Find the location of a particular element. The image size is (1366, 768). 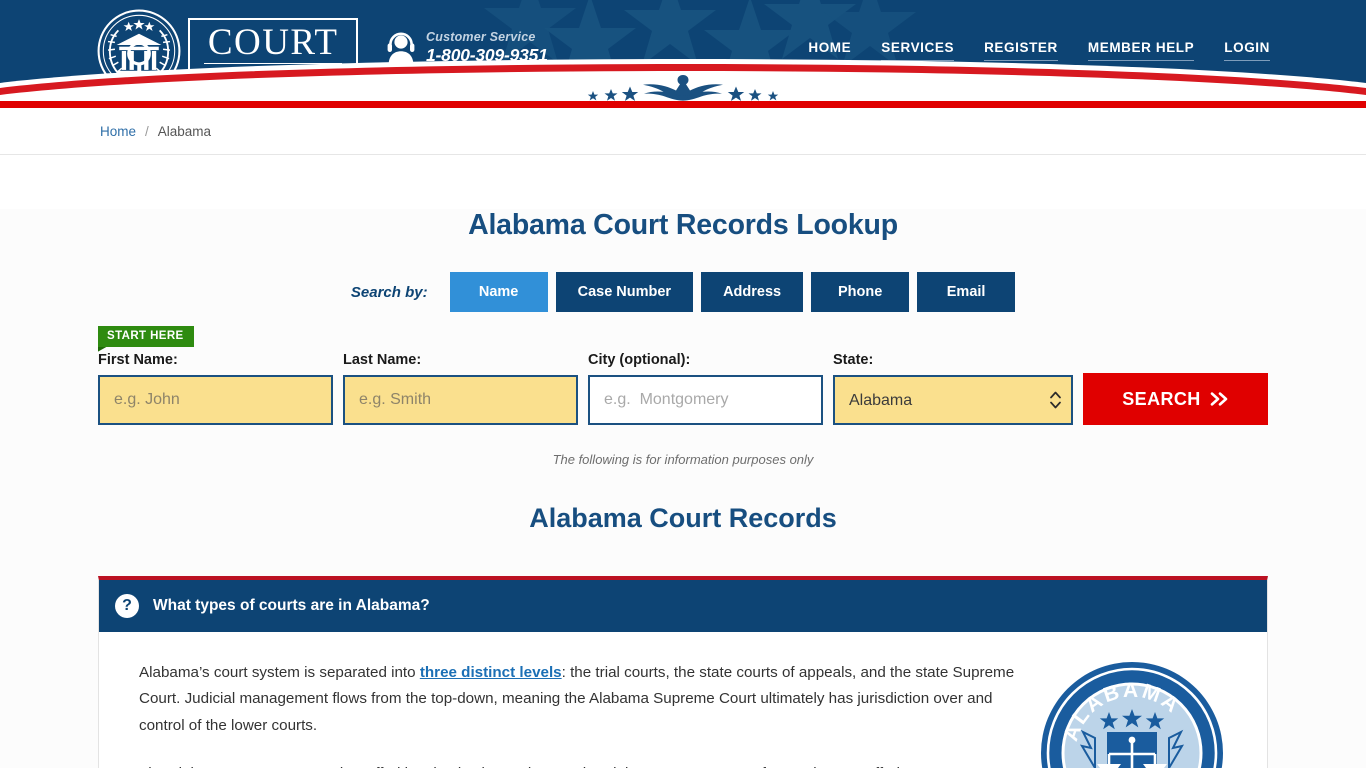

city-input is located at coordinates (705, 400).